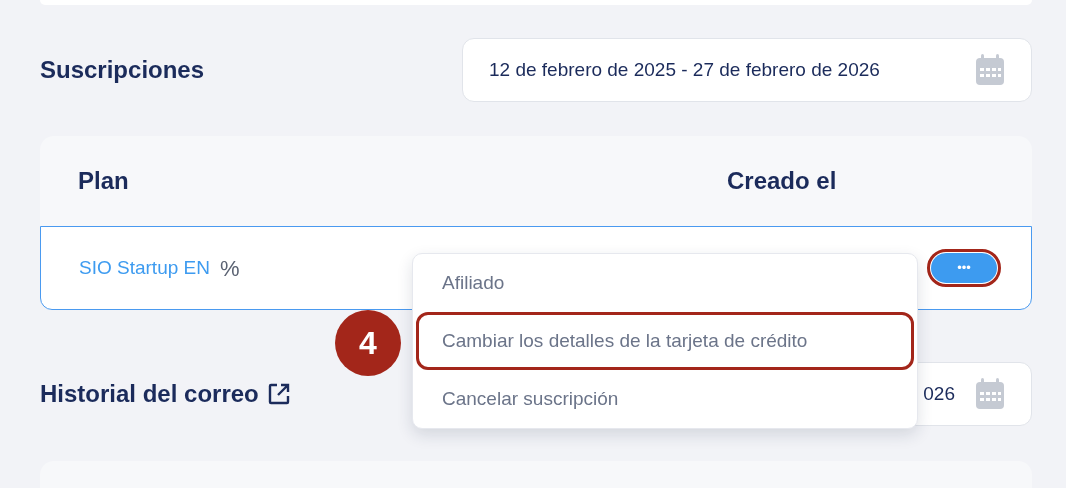  I want to click on external-link-icon, so click(278, 394).